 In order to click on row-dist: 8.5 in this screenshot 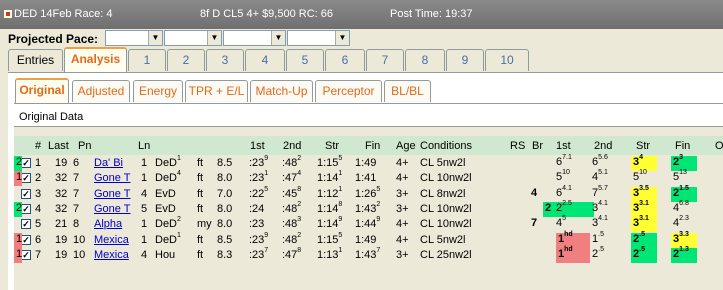, I will do `click(225, 163)`.